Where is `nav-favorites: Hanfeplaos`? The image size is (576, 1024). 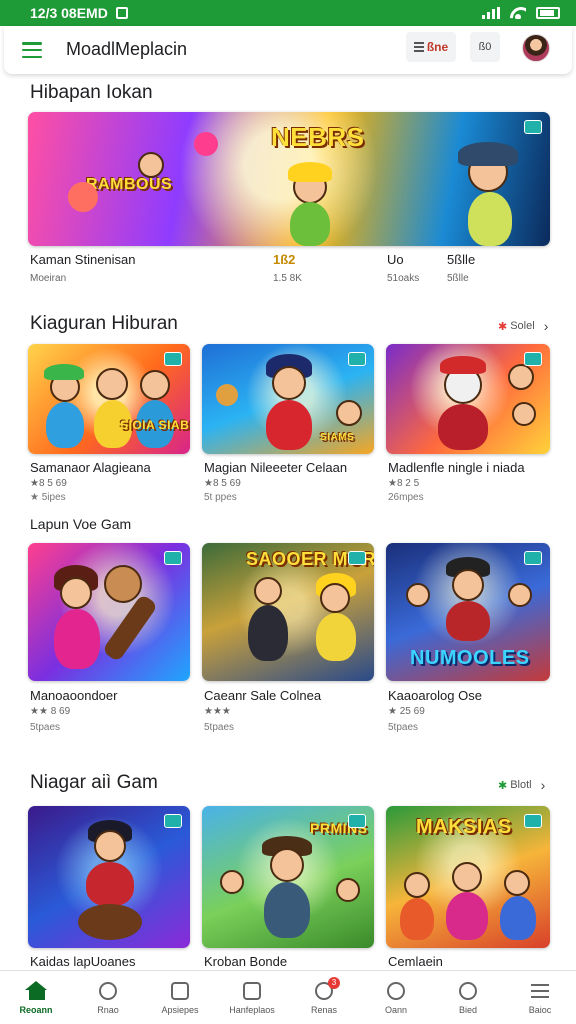
nav-favorites: Hanfeplaos is located at coordinates (252, 997).